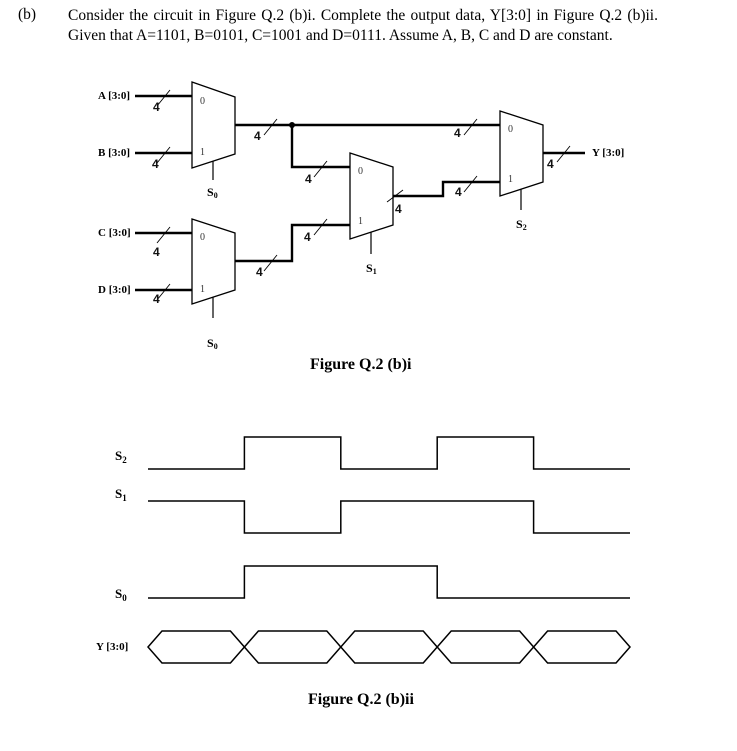 The height and width of the screenshot is (751, 737). I want to click on waveform-s1, so click(389, 517).